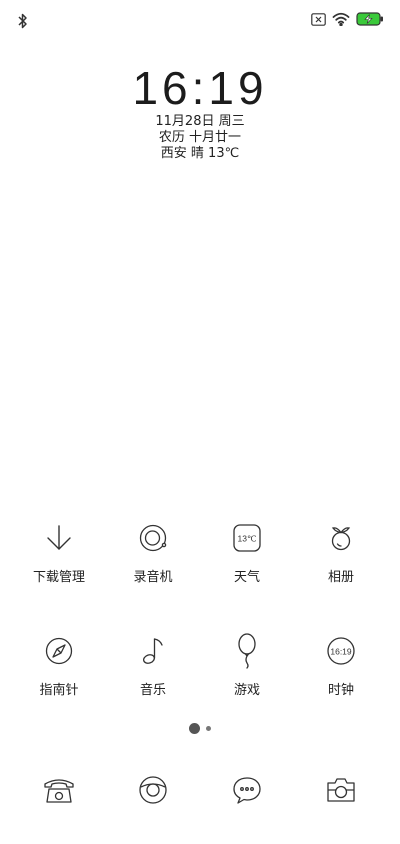  What do you see at coordinates (153, 651) in the screenshot?
I see `music-icon` at bounding box center [153, 651].